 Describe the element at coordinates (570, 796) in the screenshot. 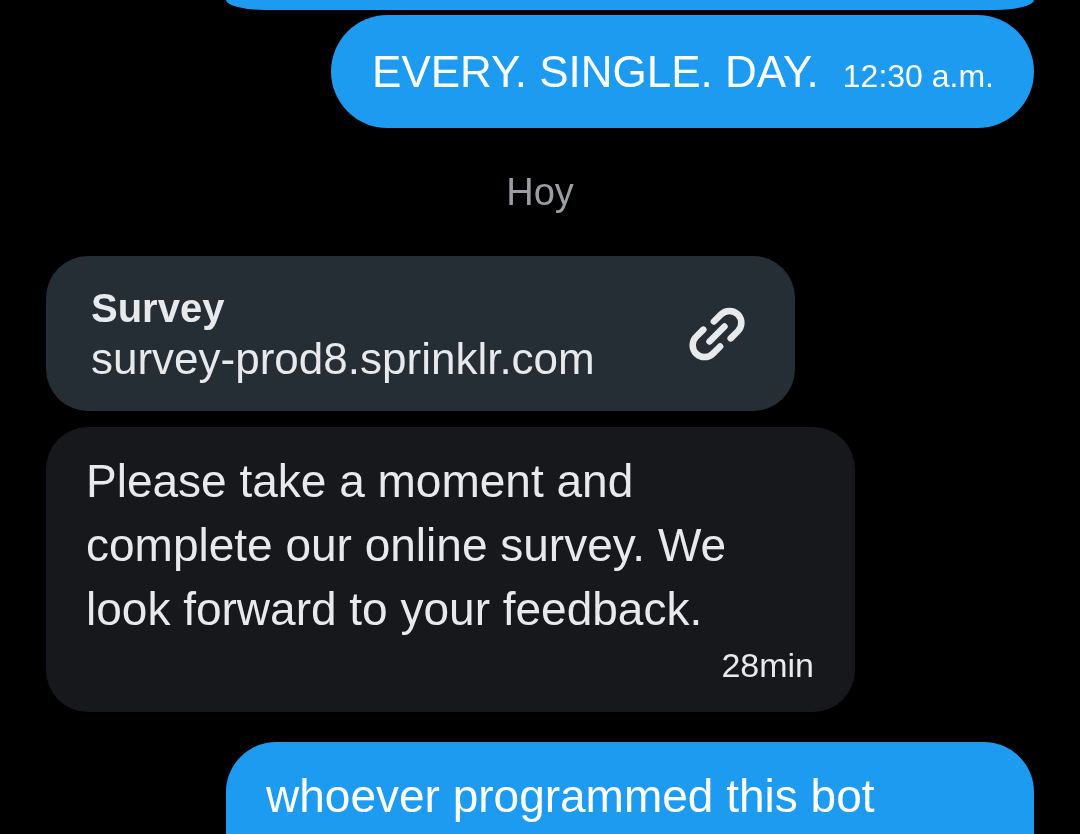

I see `message-text: whoever programmed this bot` at that location.